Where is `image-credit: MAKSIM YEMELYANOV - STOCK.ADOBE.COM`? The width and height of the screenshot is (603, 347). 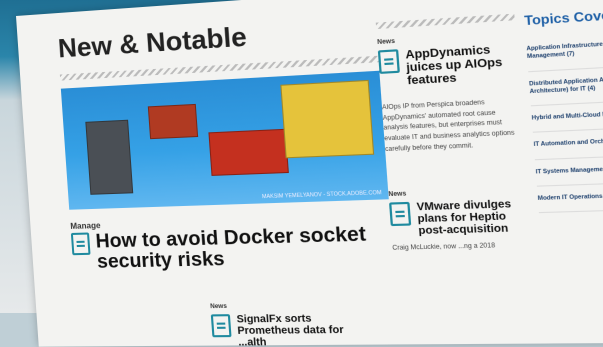 image-credit: MAKSIM YEMELYANOV - STOCK.ADOBE.COM is located at coordinates (321, 195).